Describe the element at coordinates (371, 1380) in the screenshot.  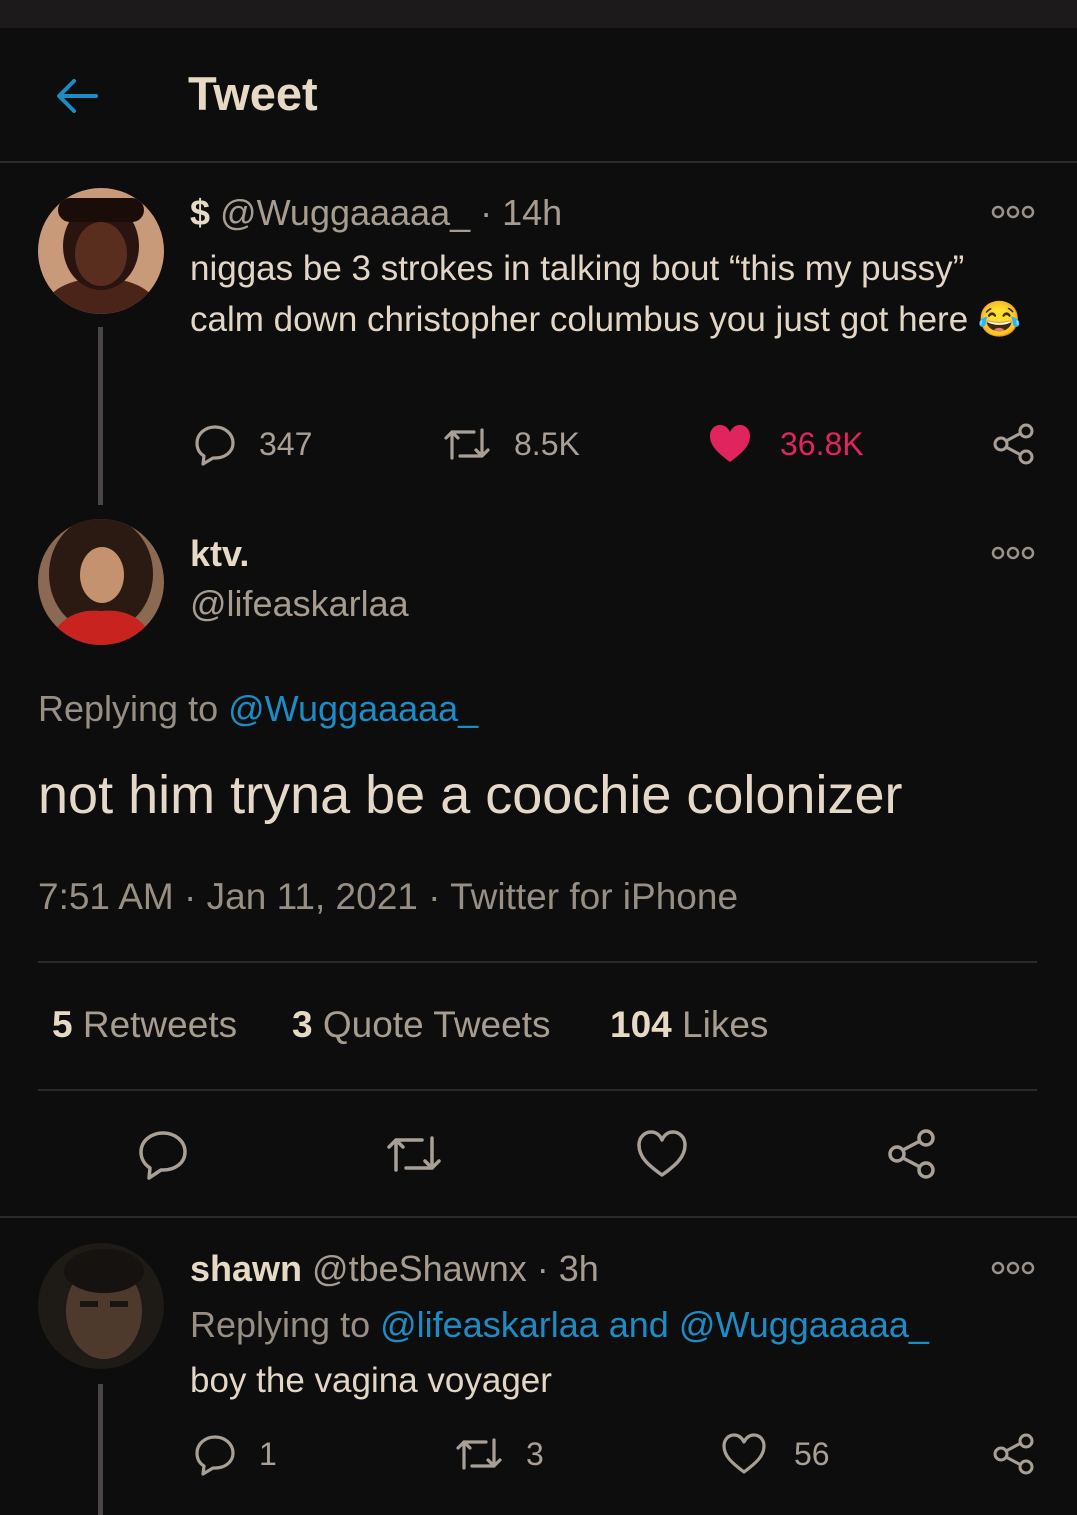
I see `tweet-text: boy the vagina voyager` at that location.